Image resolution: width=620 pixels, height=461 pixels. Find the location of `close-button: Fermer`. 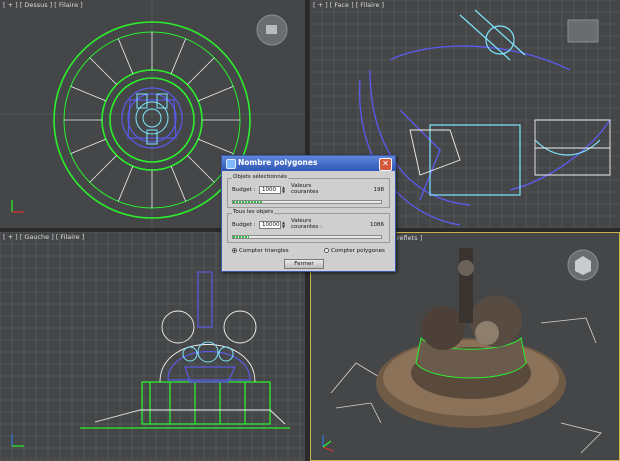

close-button: Fermer is located at coordinates (304, 264).